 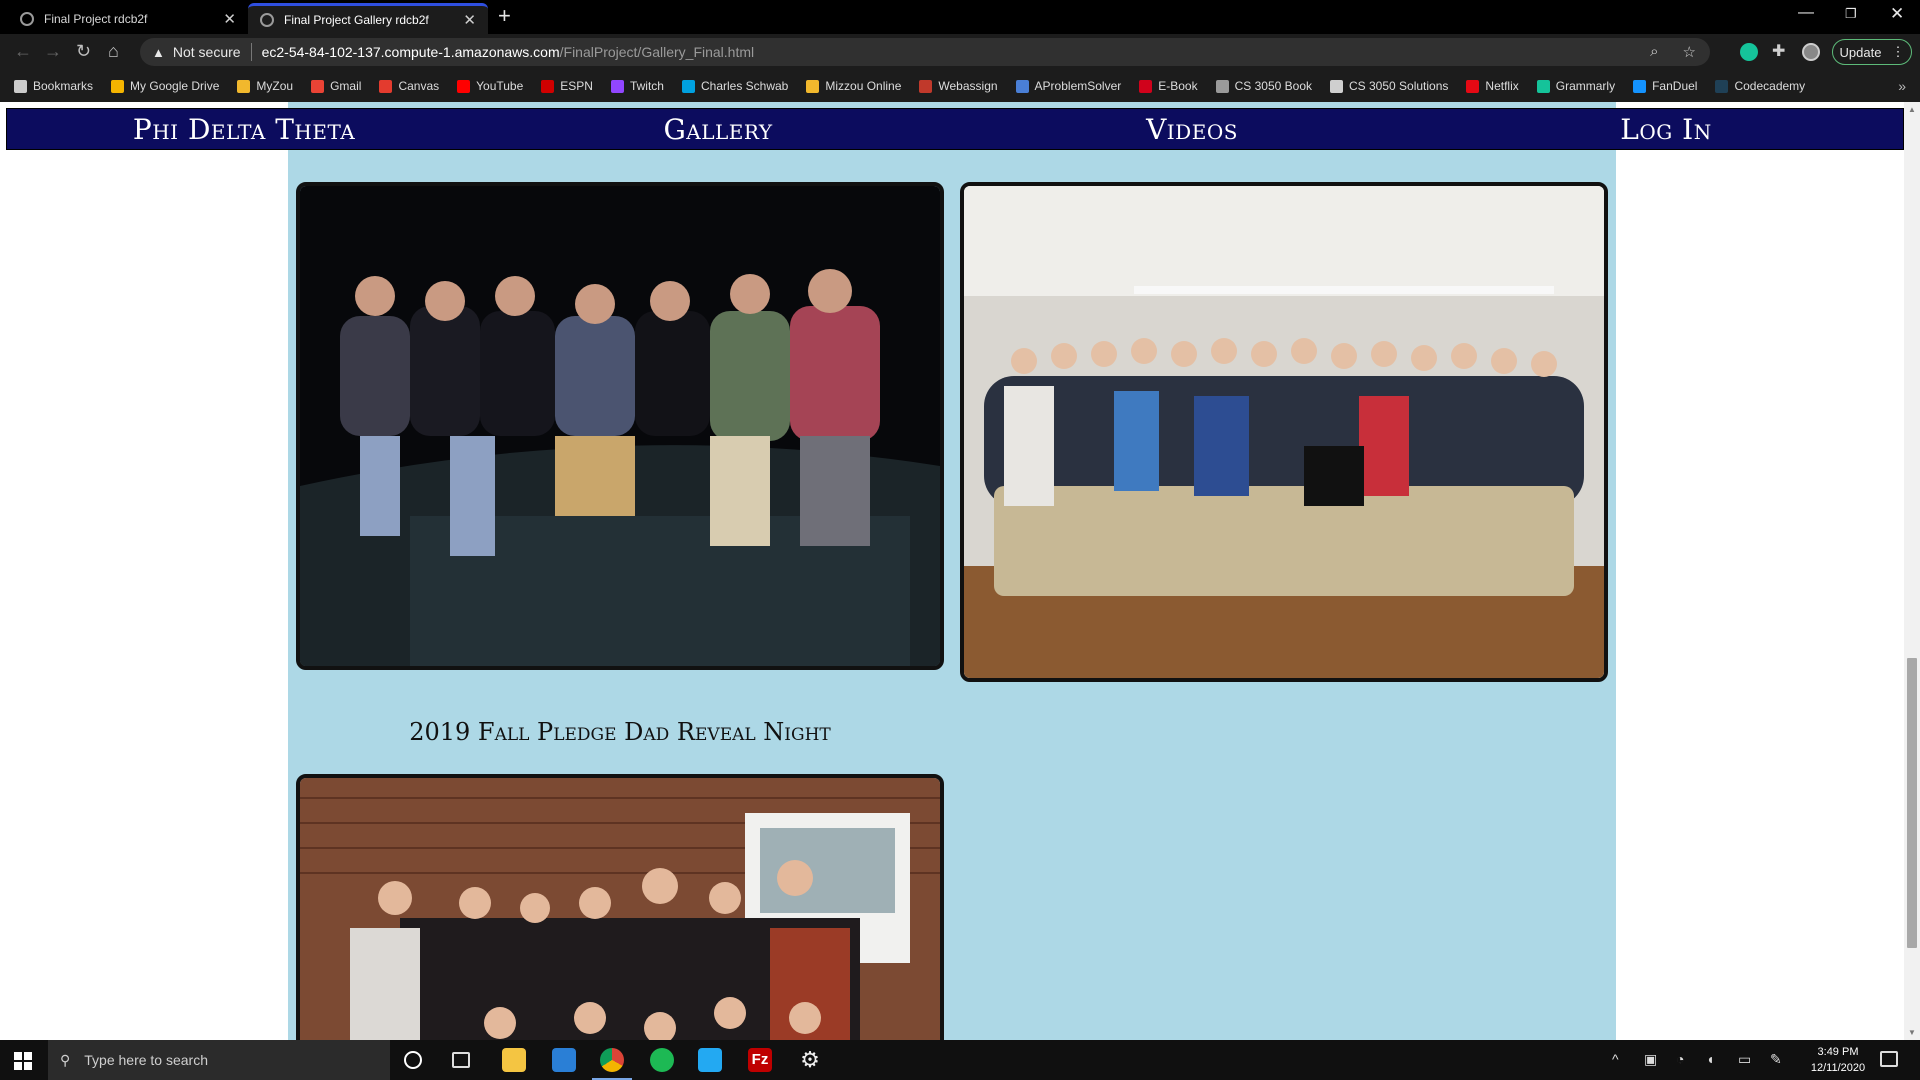 I want to click on tab-title: Final Project rdcb2f, so click(x=96, y=18).